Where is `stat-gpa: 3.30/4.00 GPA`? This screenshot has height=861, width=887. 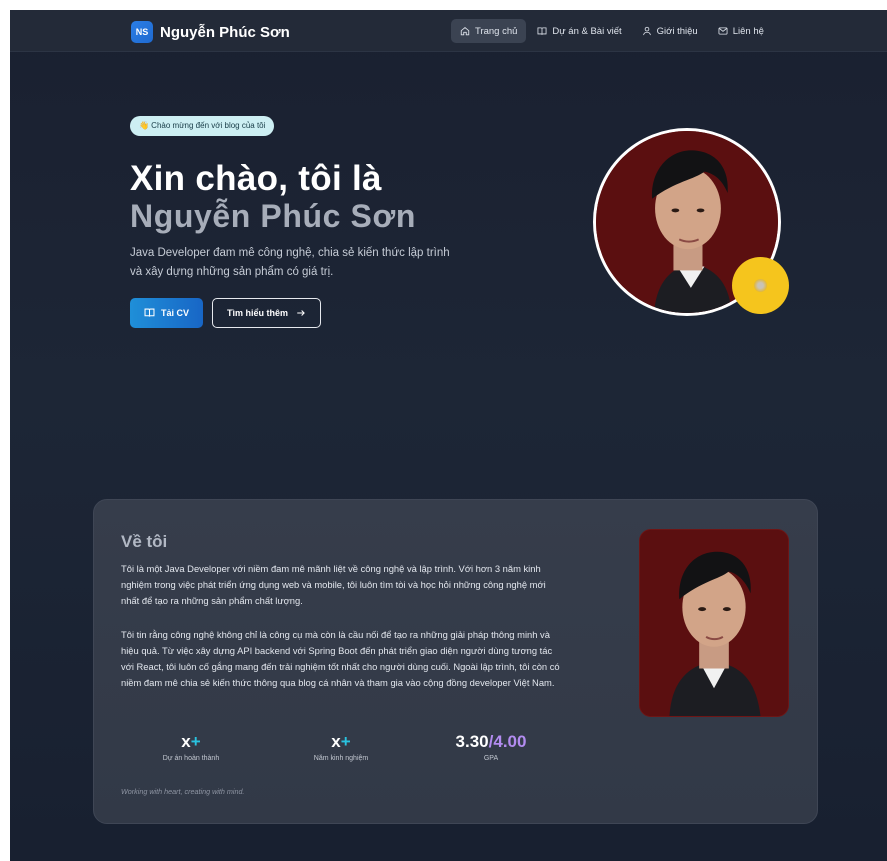 stat-gpa: 3.30/4.00 GPA is located at coordinates (491, 746).